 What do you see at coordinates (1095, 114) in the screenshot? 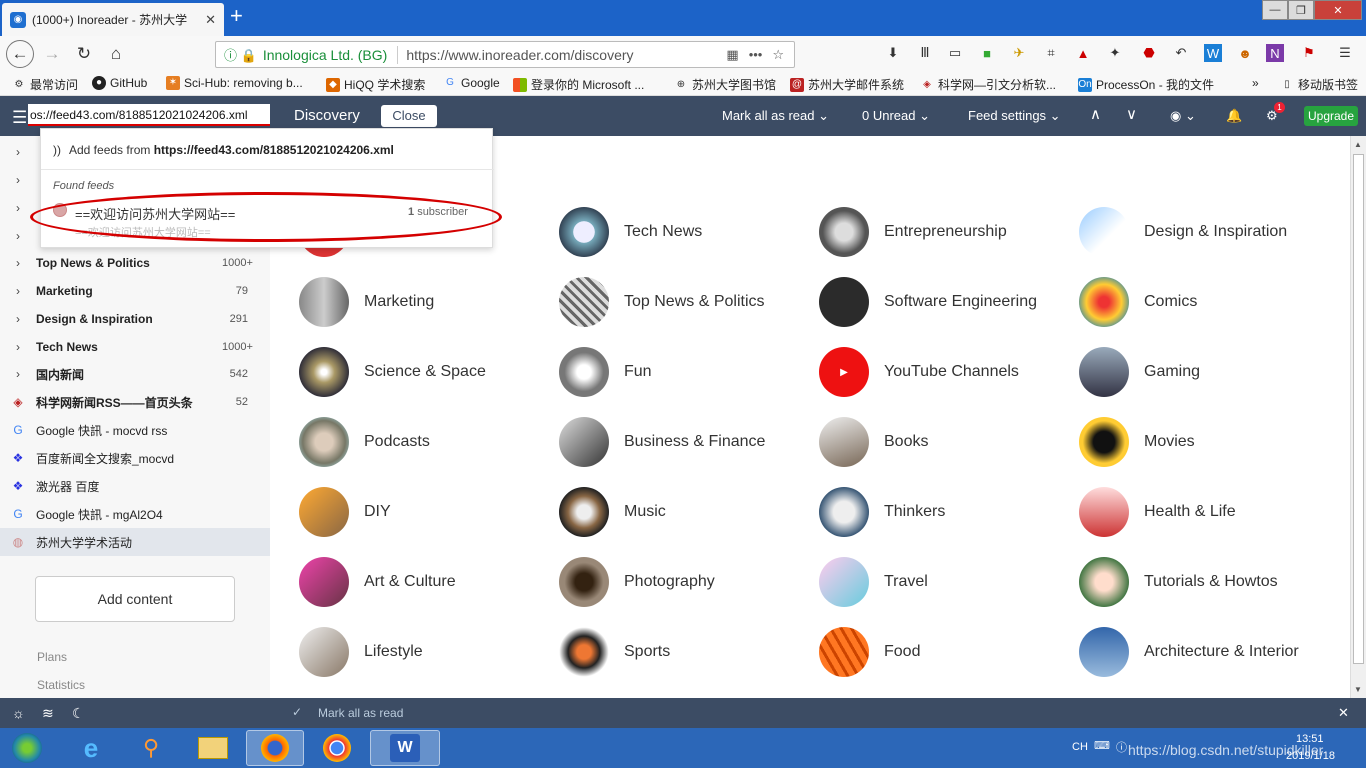
I see `previous-article-icon: ∧` at bounding box center [1095, 114].